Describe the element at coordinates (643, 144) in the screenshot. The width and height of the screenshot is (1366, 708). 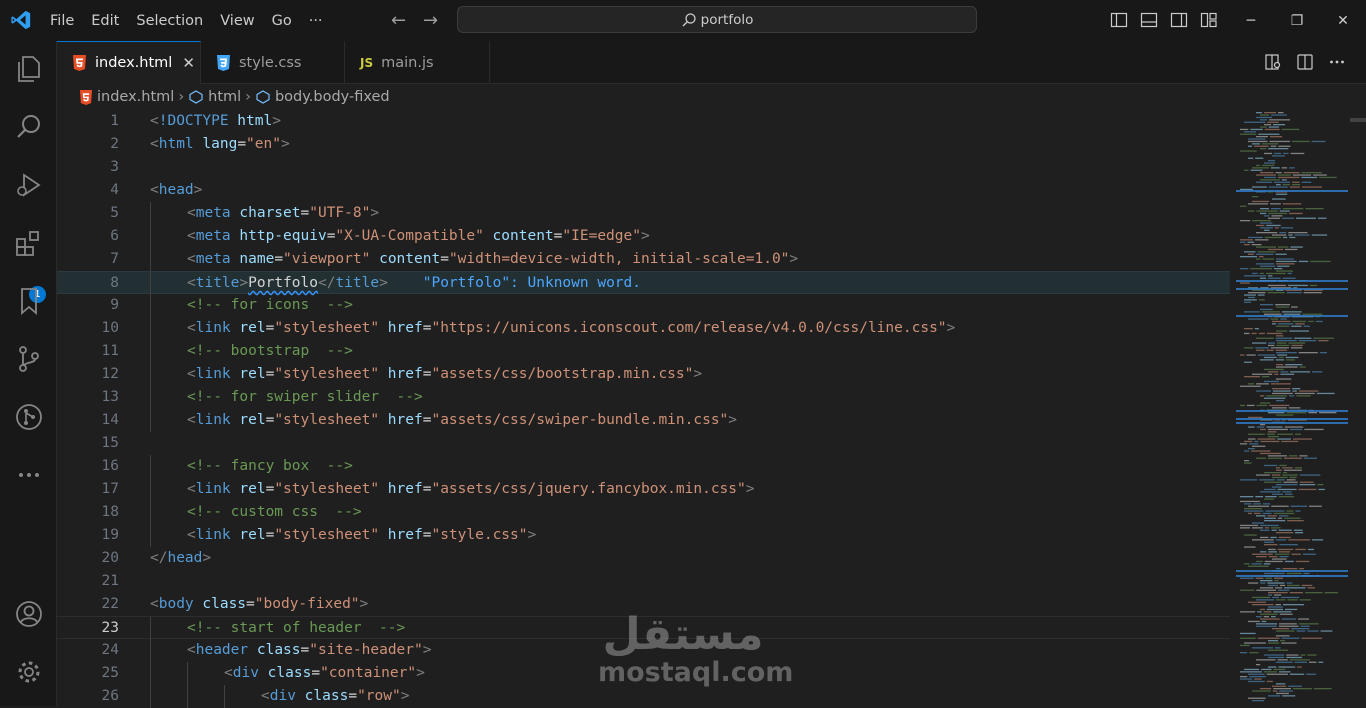
I see `code-line: 2 <html lang="en">` at that location.